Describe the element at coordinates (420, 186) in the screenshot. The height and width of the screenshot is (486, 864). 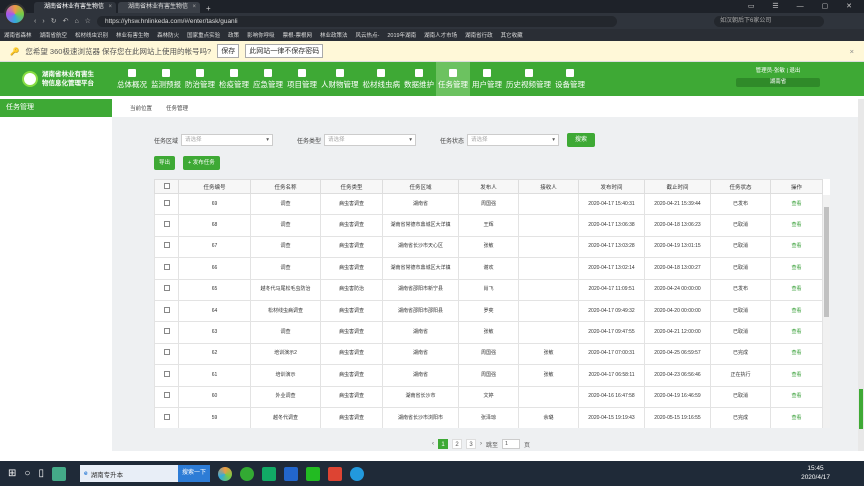
I see `column-header: 任务区域` at that location.